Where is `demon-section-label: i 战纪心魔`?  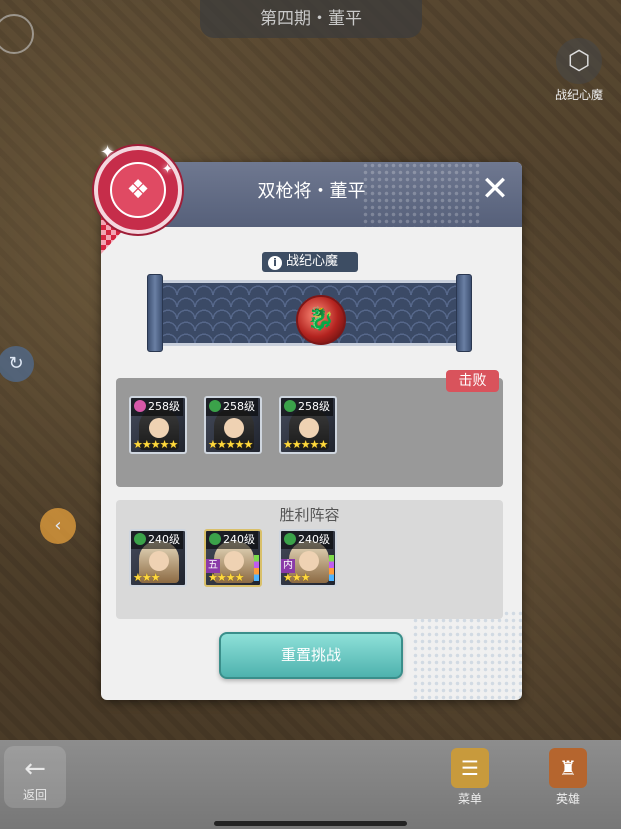 demon-section-label: i 战纪心魔 is located at coordinates (310, 262).